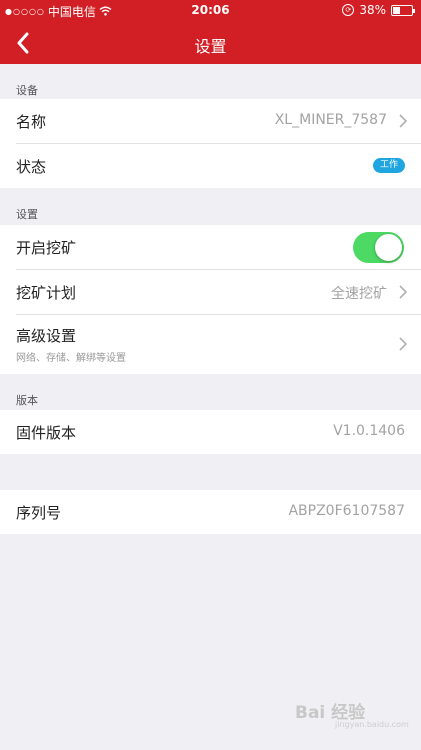  I want to click on group-version: 固件版本 V1.0.1406, so click(210, 432).